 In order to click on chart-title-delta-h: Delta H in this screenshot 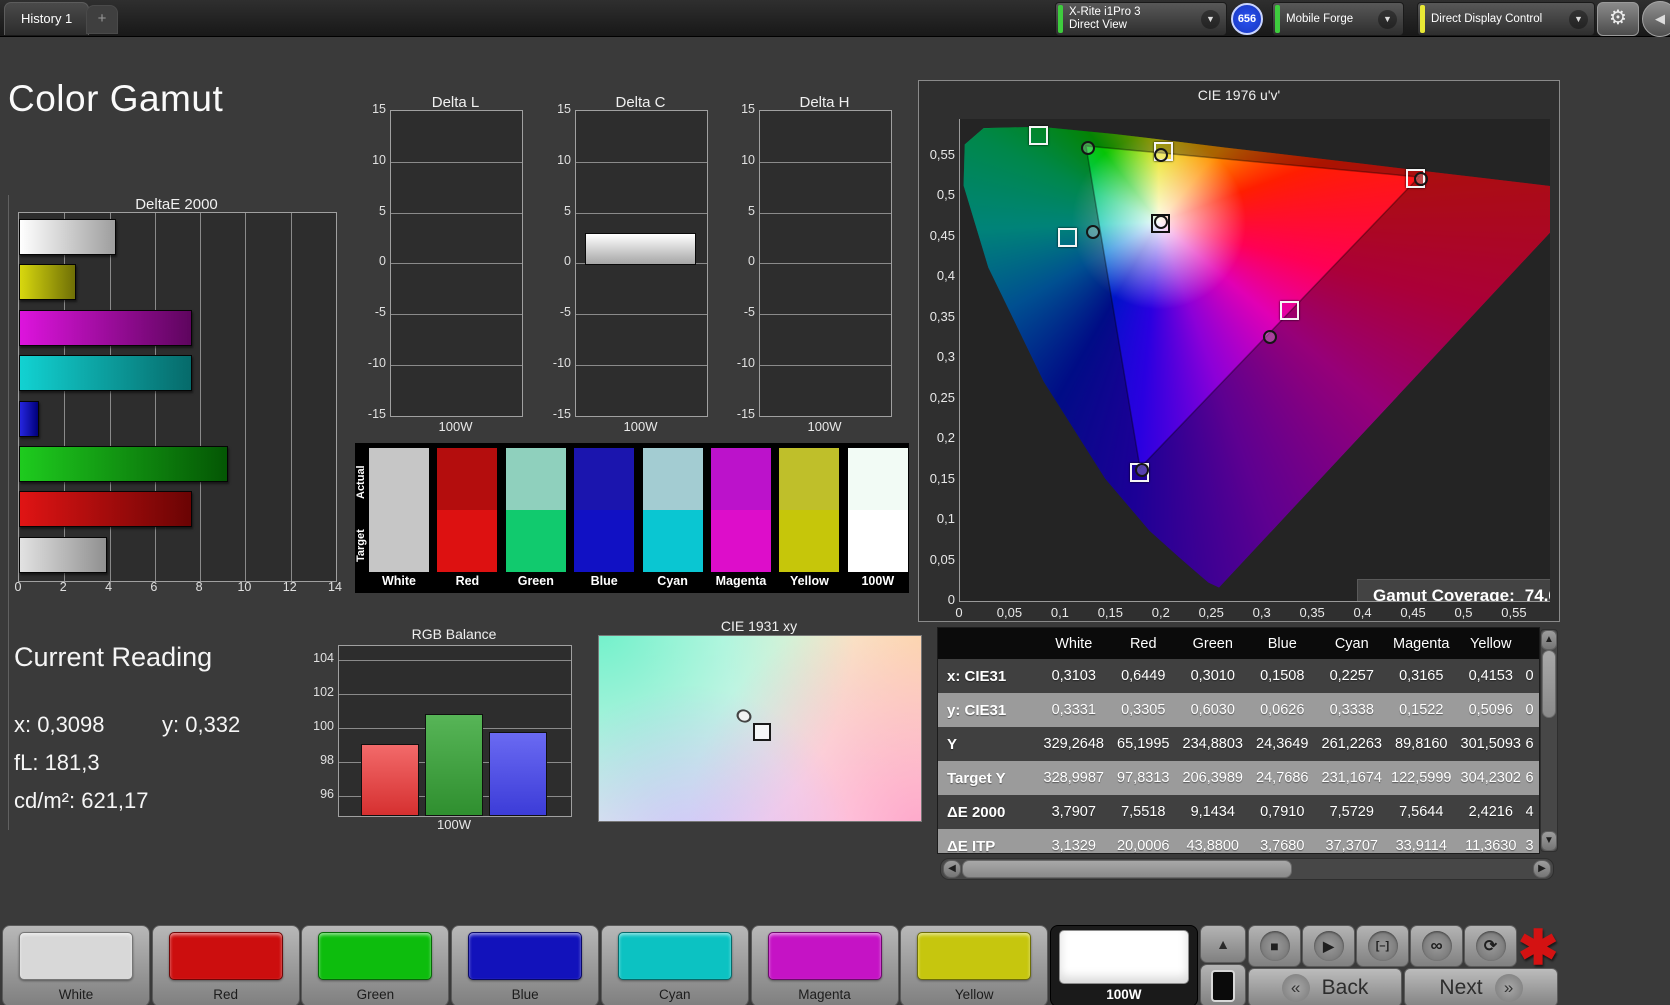, I will do `click(824, 102)`.